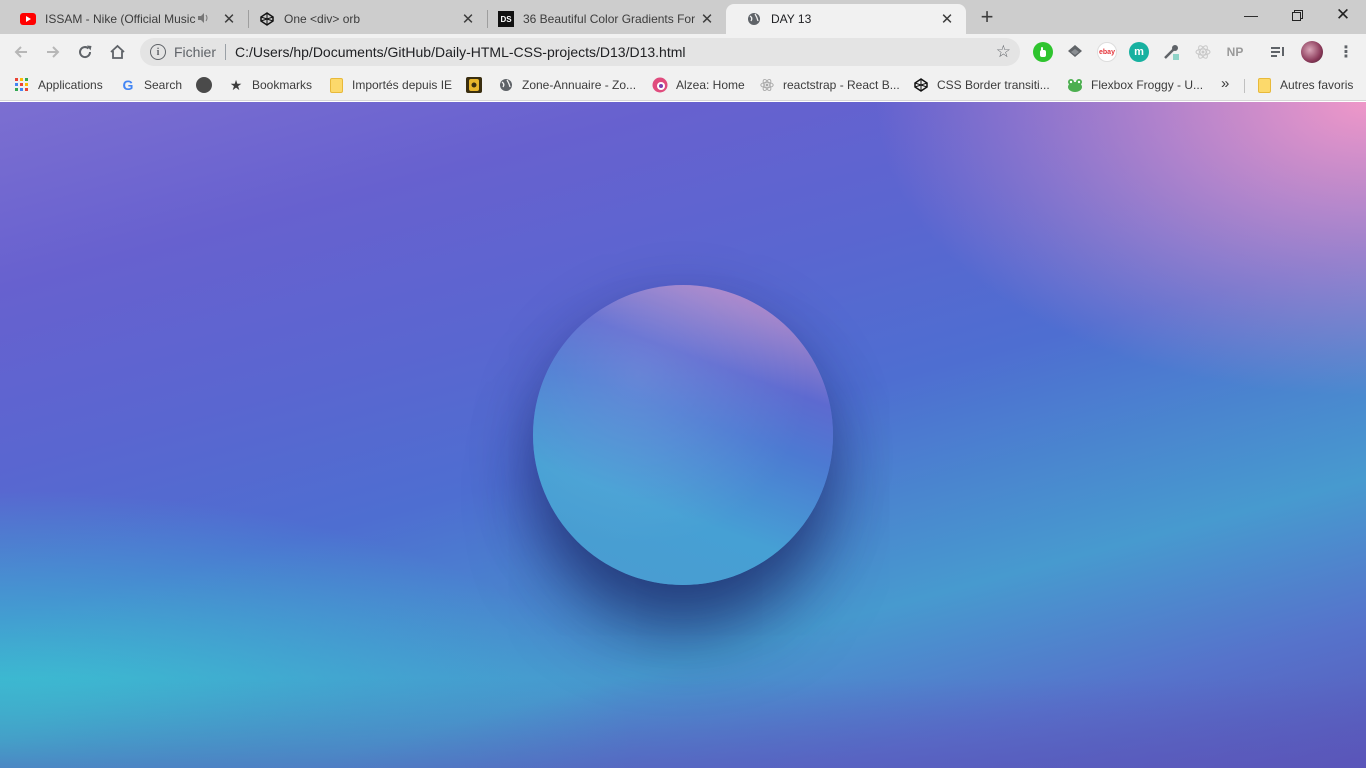  What do you see at coordinates (1235, 52) in the screenshot?
I see `np-icon: NP` at bounding box center [1235, 52].